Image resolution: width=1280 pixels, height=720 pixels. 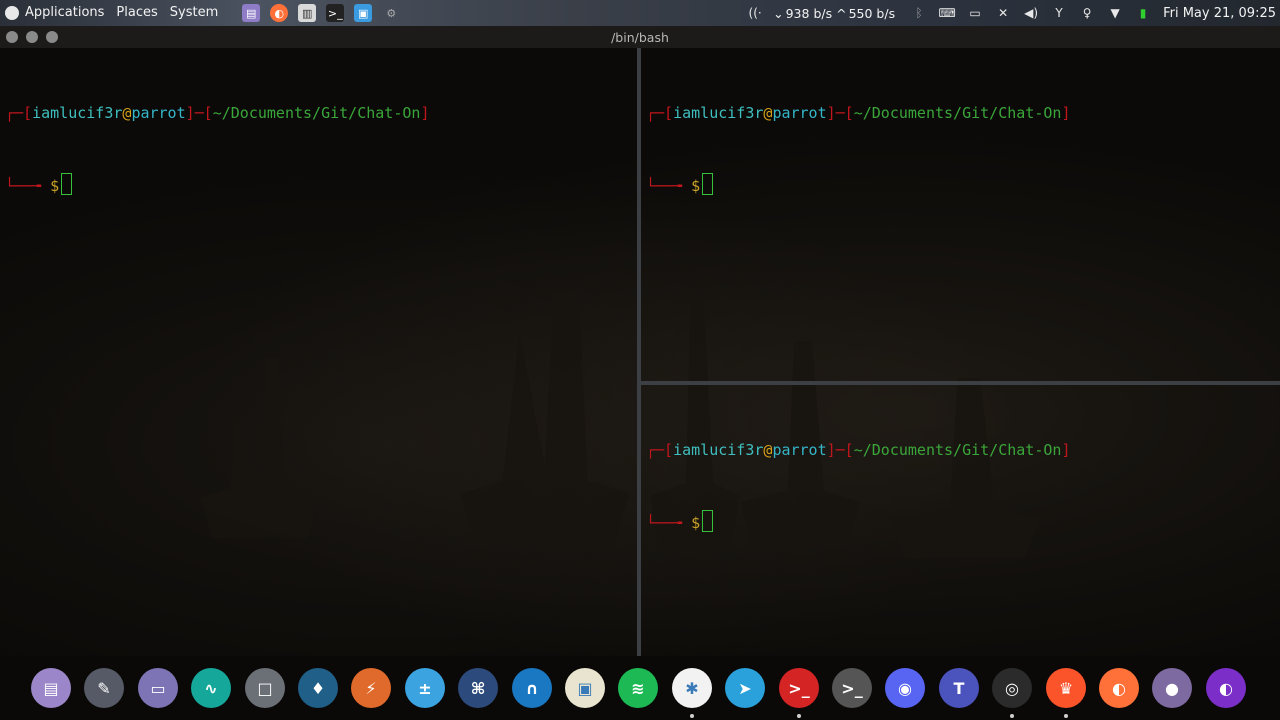 What do you see at coordinates (959, 688) in the screenshot?
I see `teams-dock-icon: T` at bounding box center [959, 688].